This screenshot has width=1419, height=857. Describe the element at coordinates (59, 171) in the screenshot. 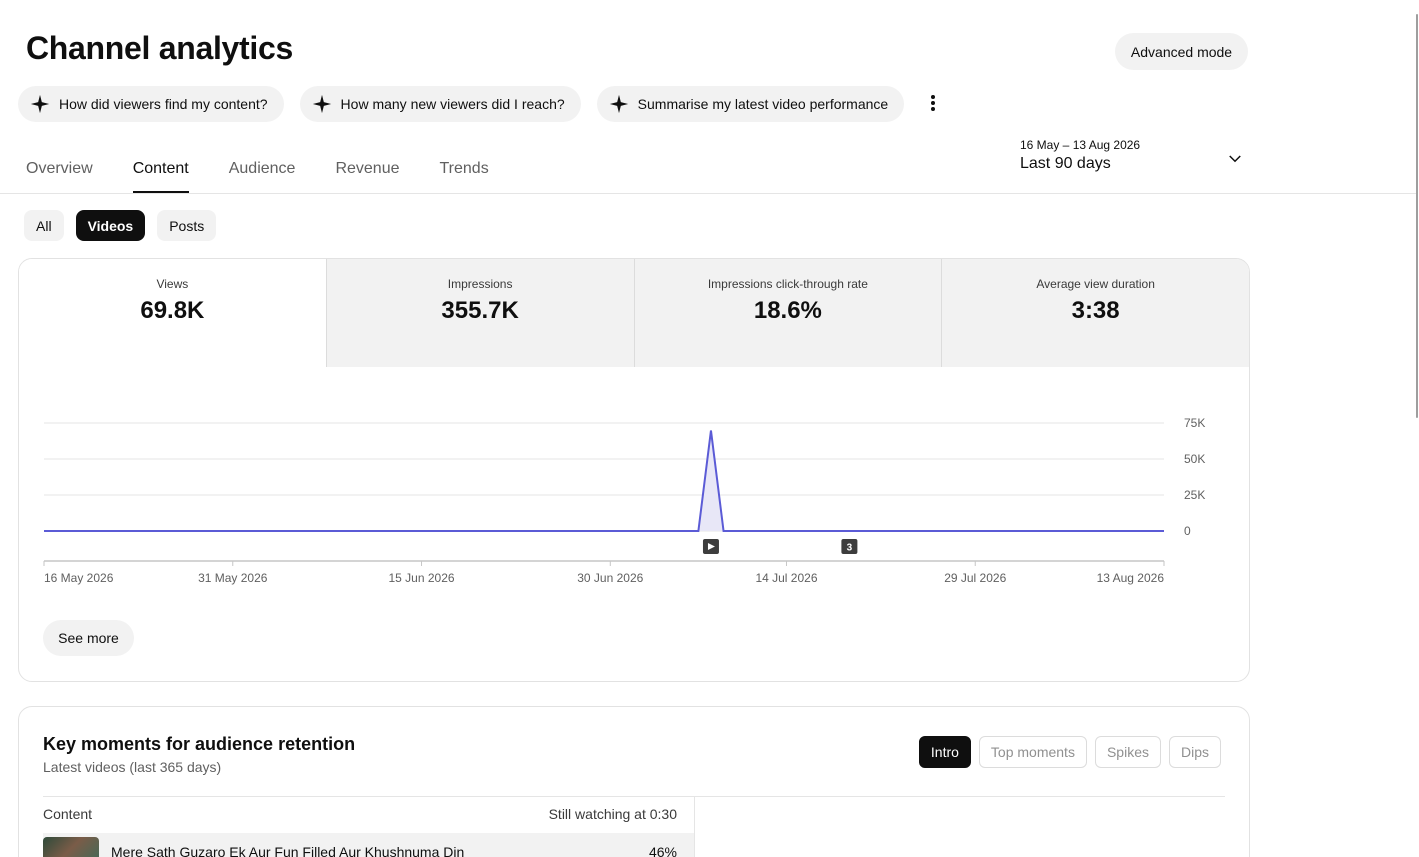

I see `tab-overview: Overview` at that location.